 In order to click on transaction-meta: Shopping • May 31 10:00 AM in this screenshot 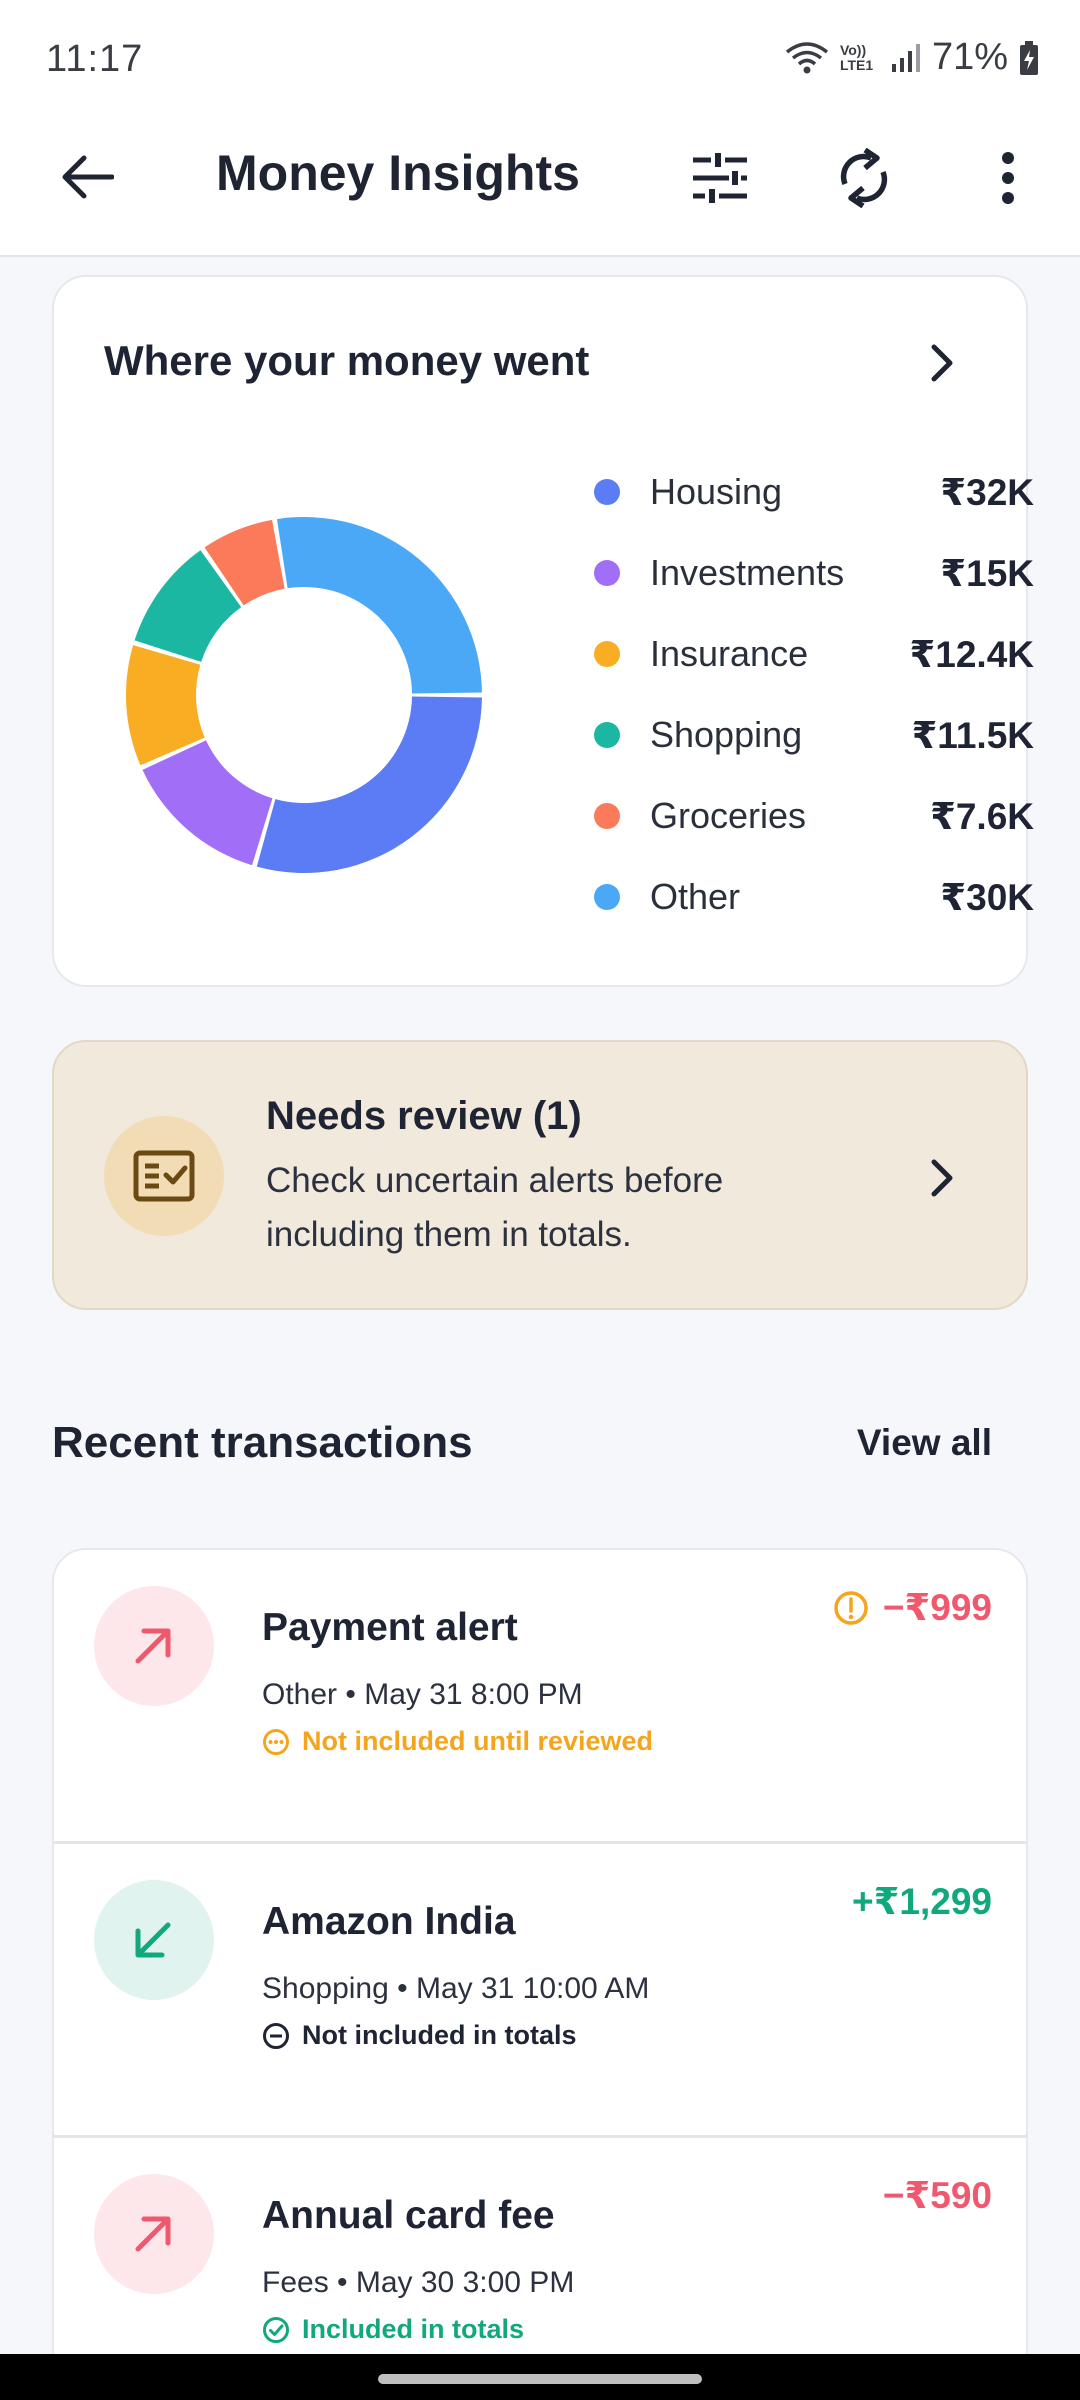, I will do `click(456, 1988)`.